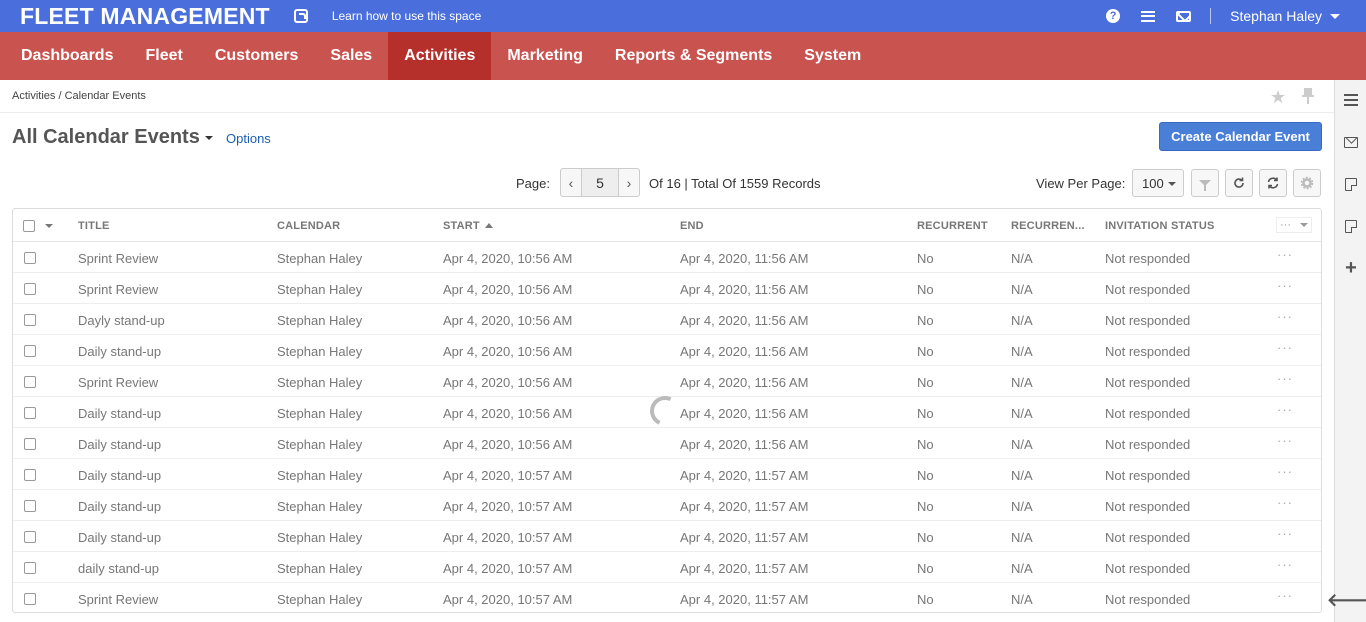  I want to click on brand-logo: FLEET MANAGEMENT, so click(145, 16).